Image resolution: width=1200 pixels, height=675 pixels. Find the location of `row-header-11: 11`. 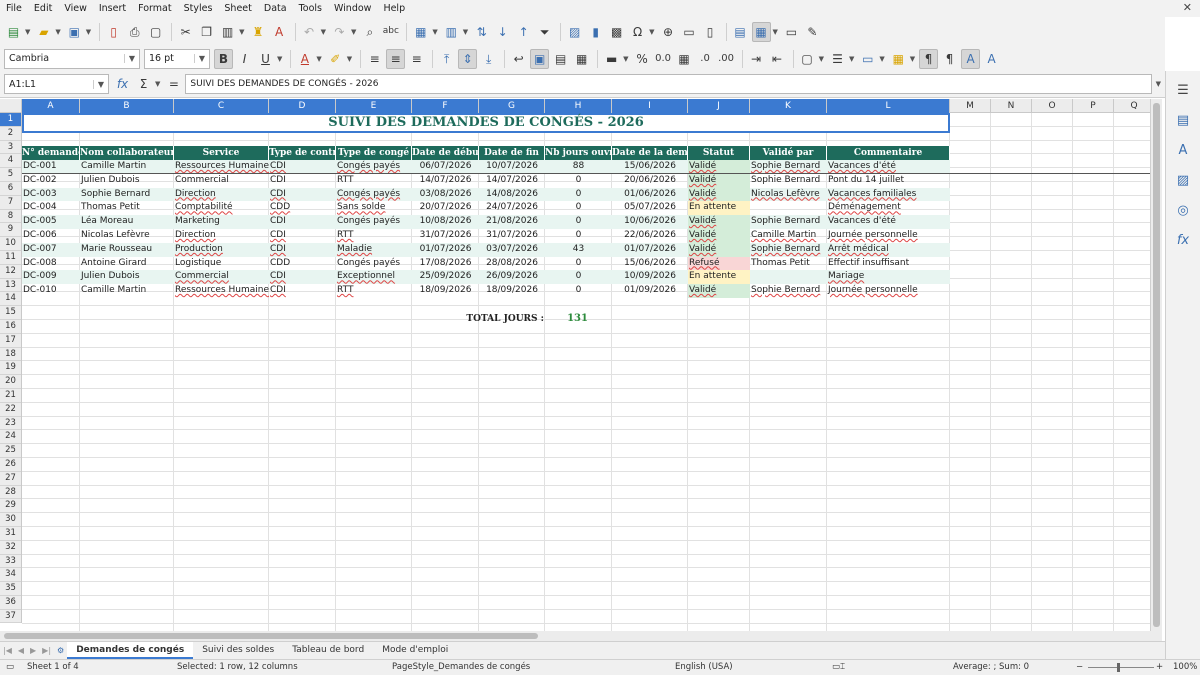

row-header-11: 11 is located at coordinates (10, 258).